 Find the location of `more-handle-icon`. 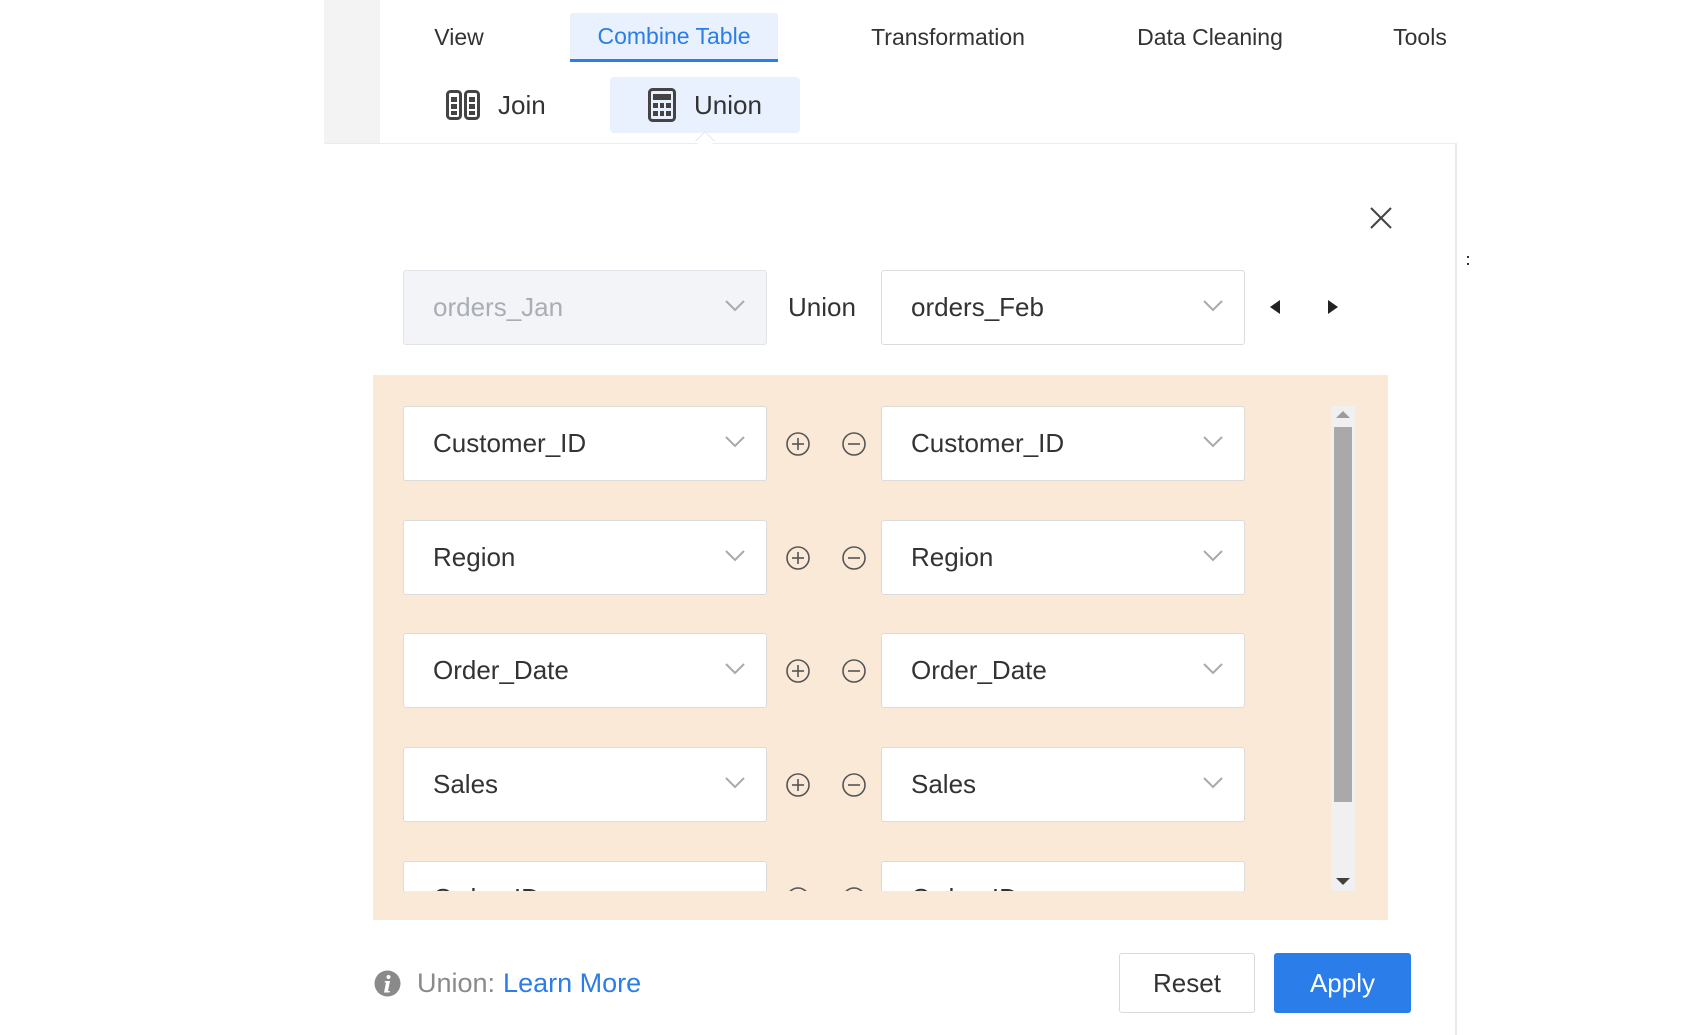

more-handle-icon is located at coordinates (1468, 262).